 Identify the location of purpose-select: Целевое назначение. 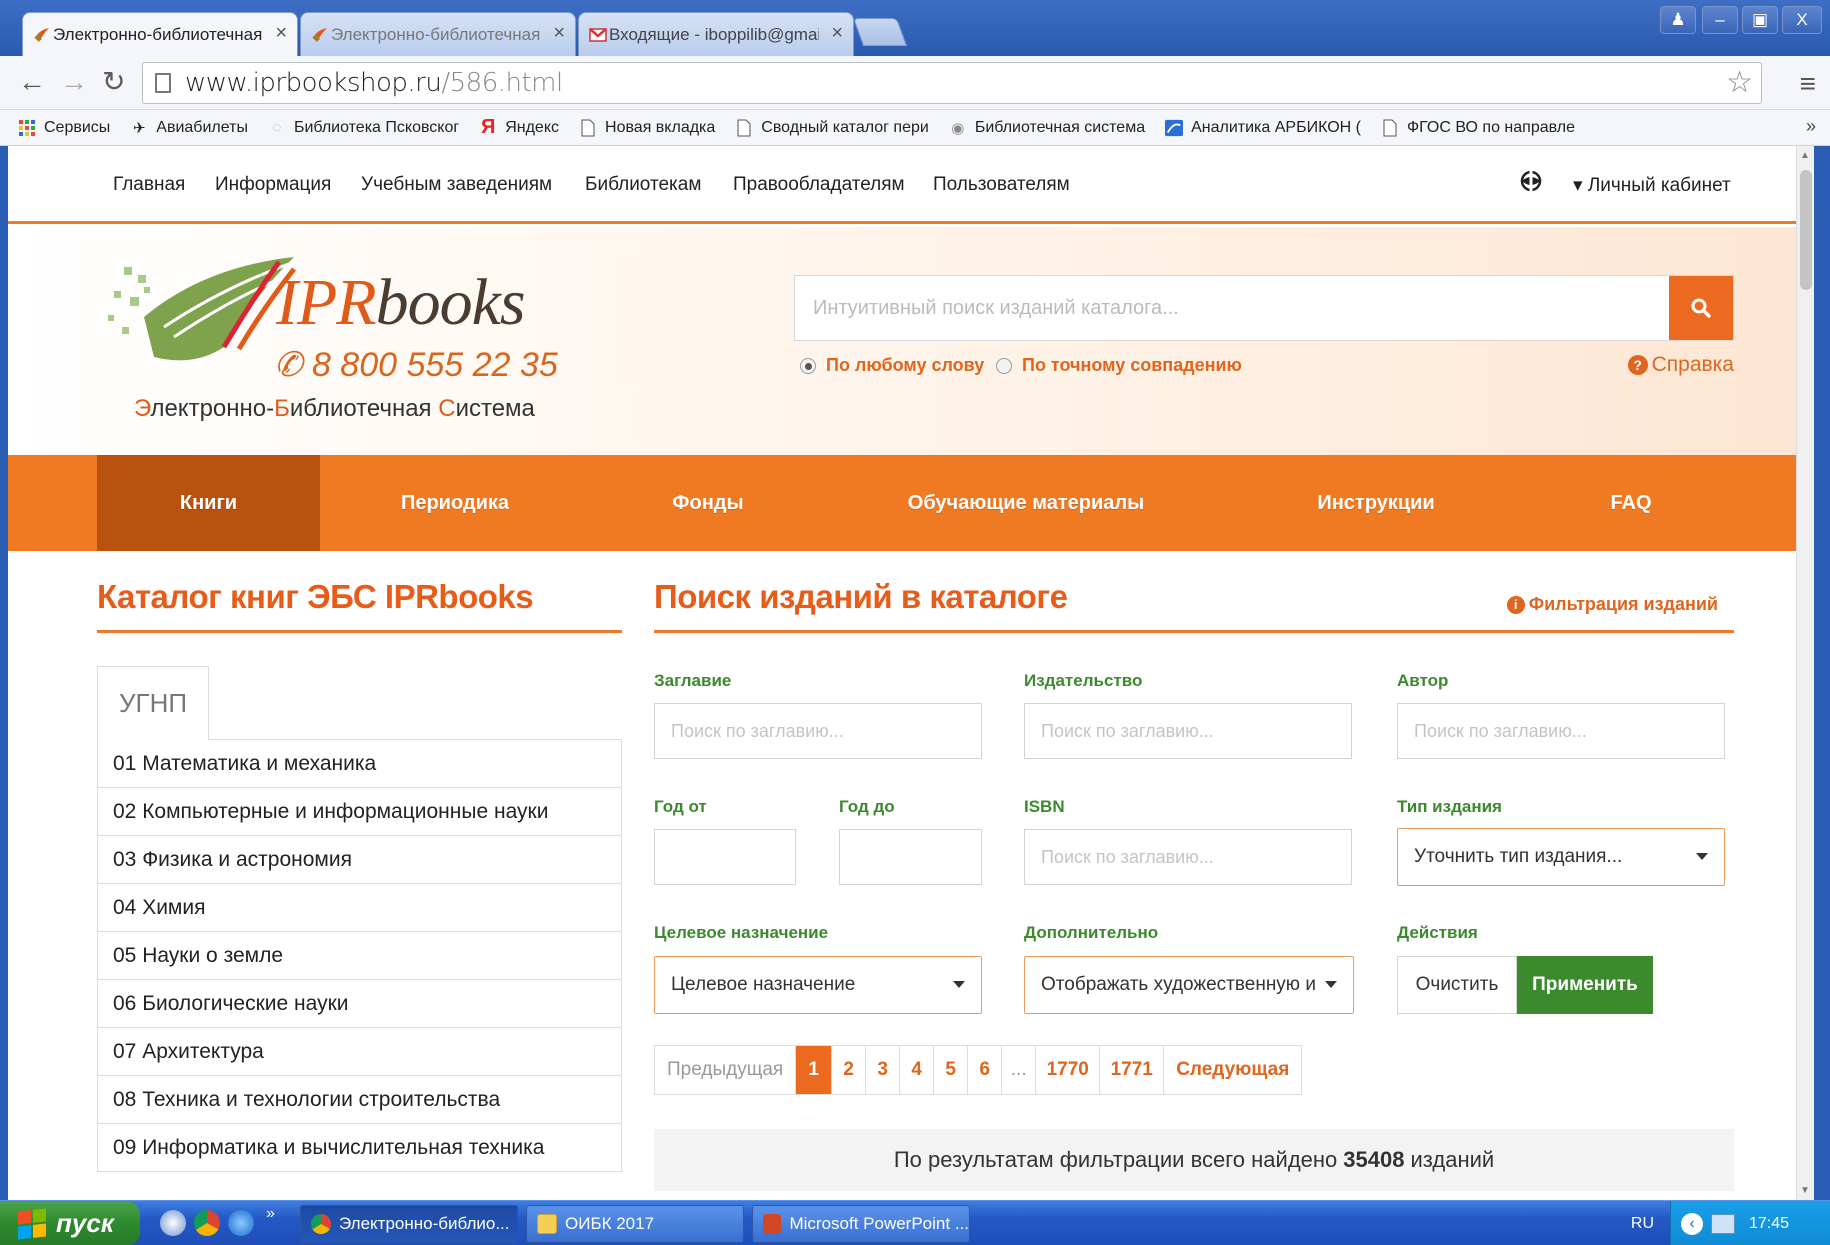
(818, 985).